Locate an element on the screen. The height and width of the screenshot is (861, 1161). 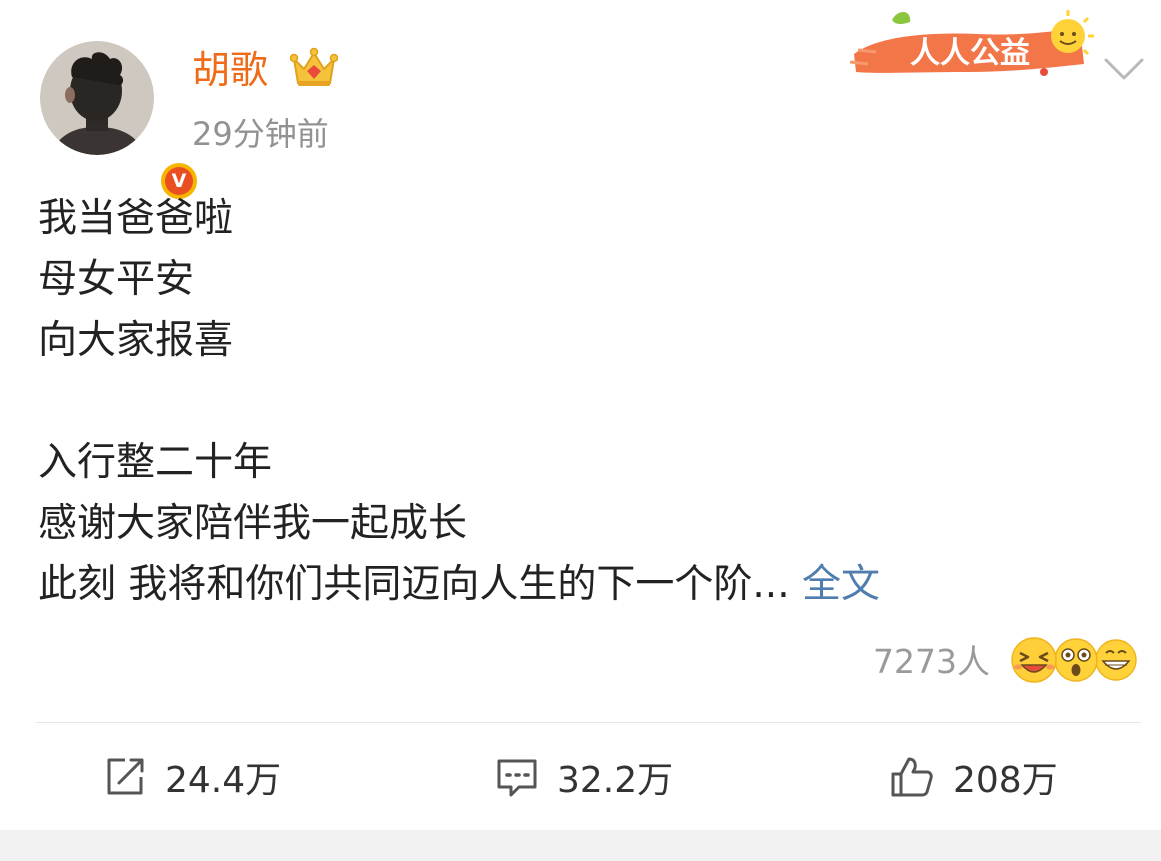
content-line-blank is located at coordinates (459, 401).